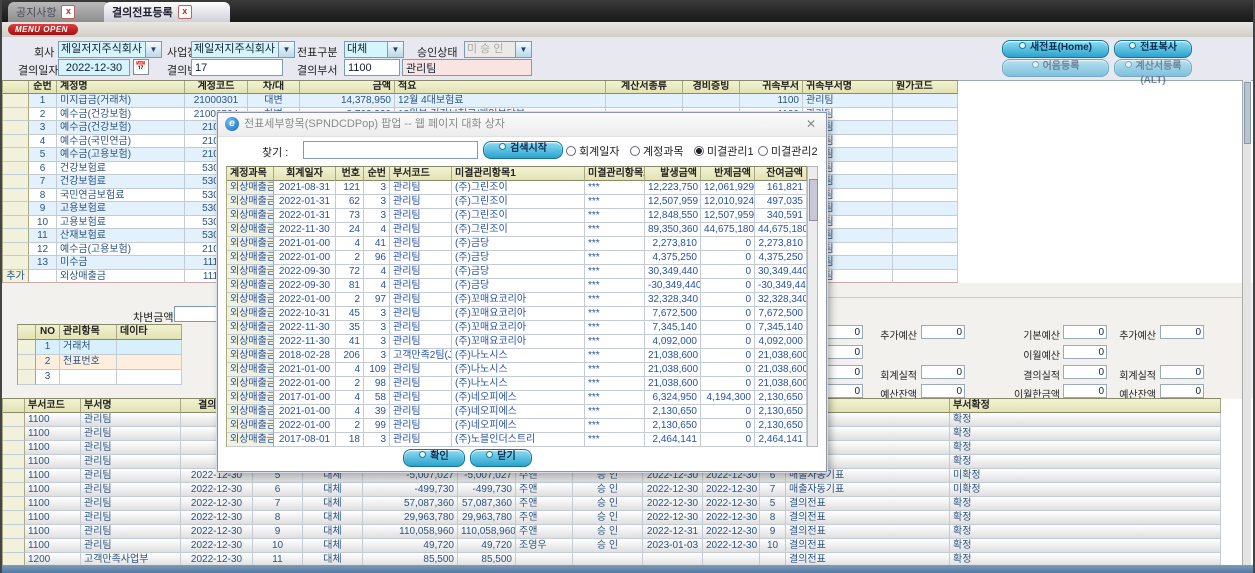  I want to click on new-slip-button: 새전표(Home), so click(1055, 49).